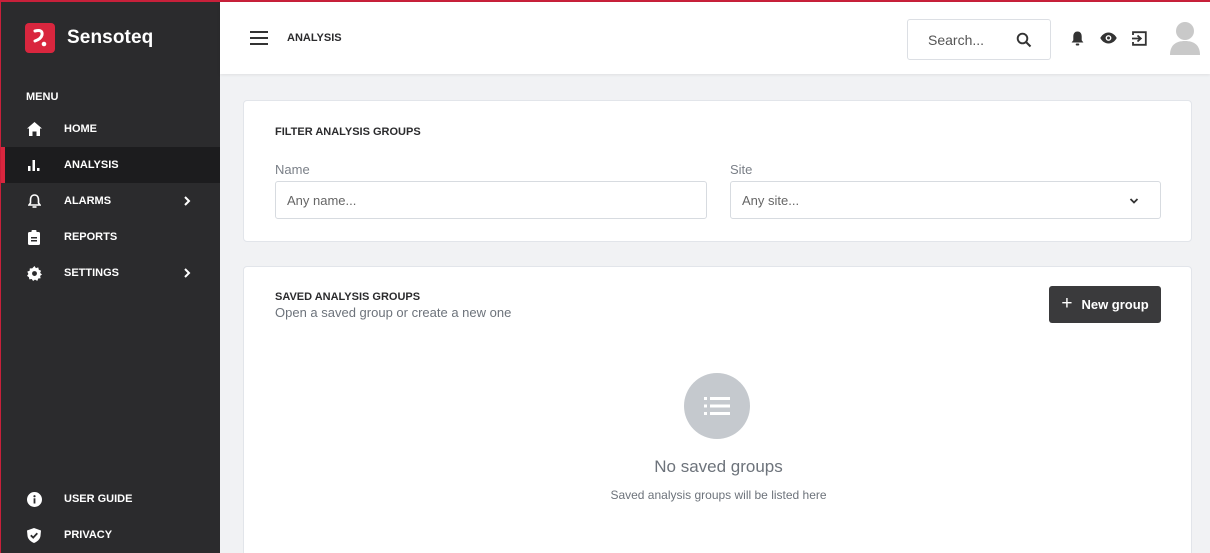 The image size is (1210, 553). I want to click on sidebar-bottom-nav: USER GUIDE PRIVACY, so click(110, 517).